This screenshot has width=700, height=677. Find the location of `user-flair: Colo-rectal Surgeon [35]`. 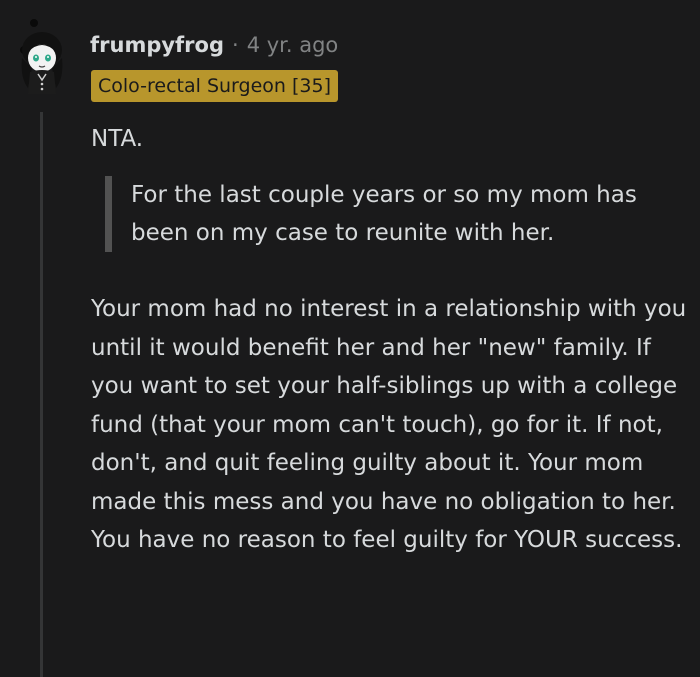

user-flair: Colo-rectal Surgeon [35] is located at coordinates (214, 86).